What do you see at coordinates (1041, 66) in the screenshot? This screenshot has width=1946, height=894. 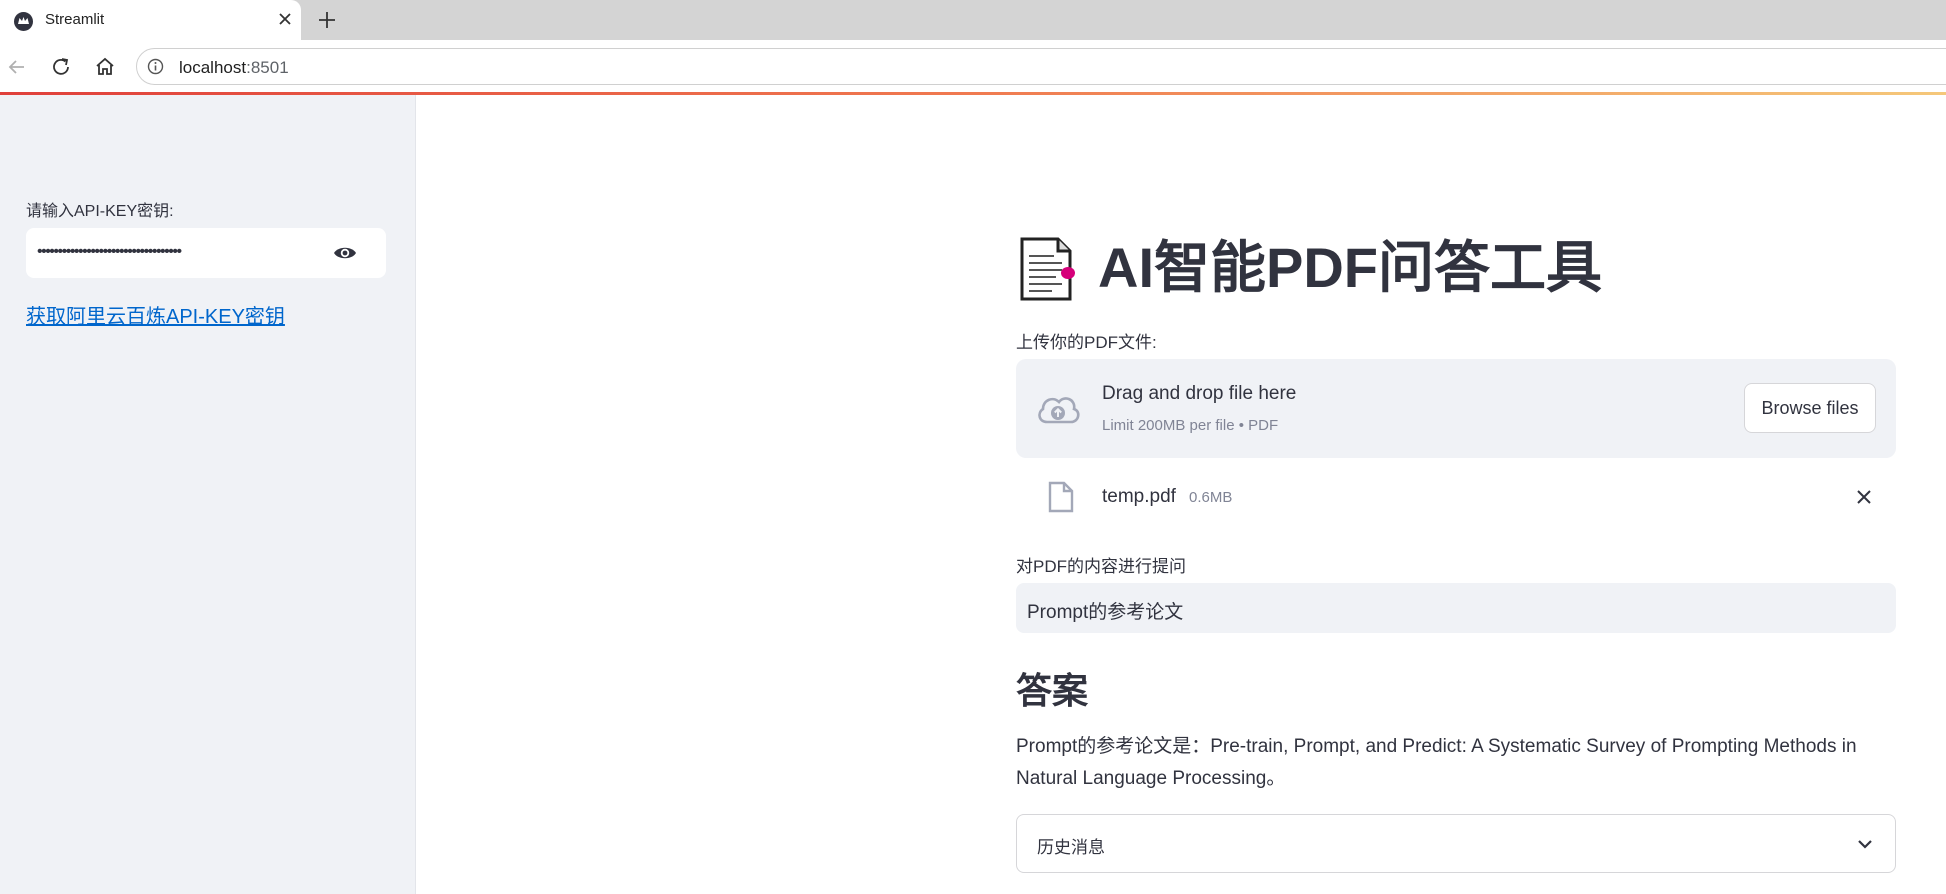 I see `address-bar: localhost:8501` at bounding box center [1041, 66].